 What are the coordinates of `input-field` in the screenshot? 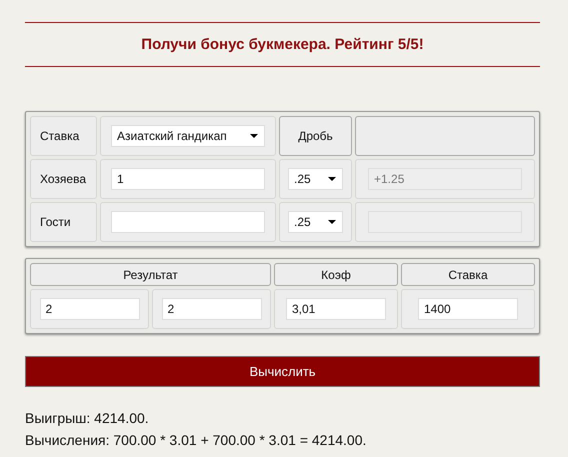 It's located at (188, 222).